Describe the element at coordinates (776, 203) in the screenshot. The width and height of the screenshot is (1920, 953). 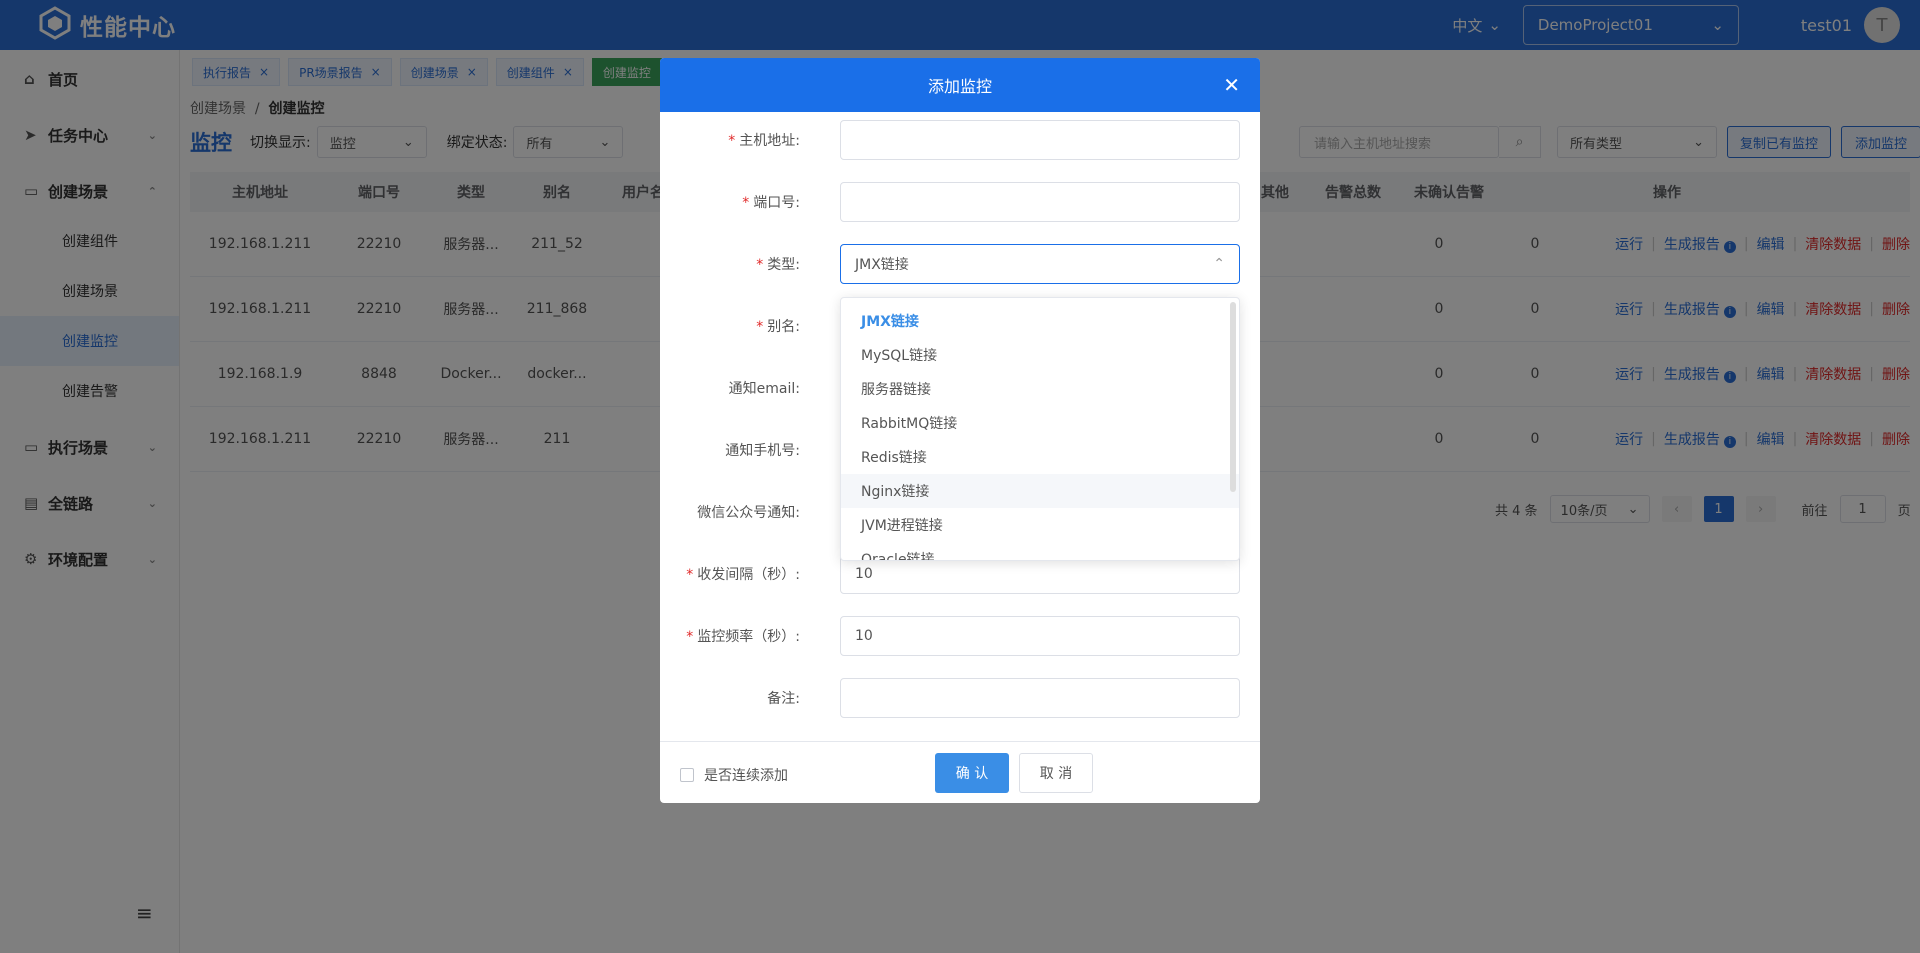
I see `port-label: 端口号:` at that location.